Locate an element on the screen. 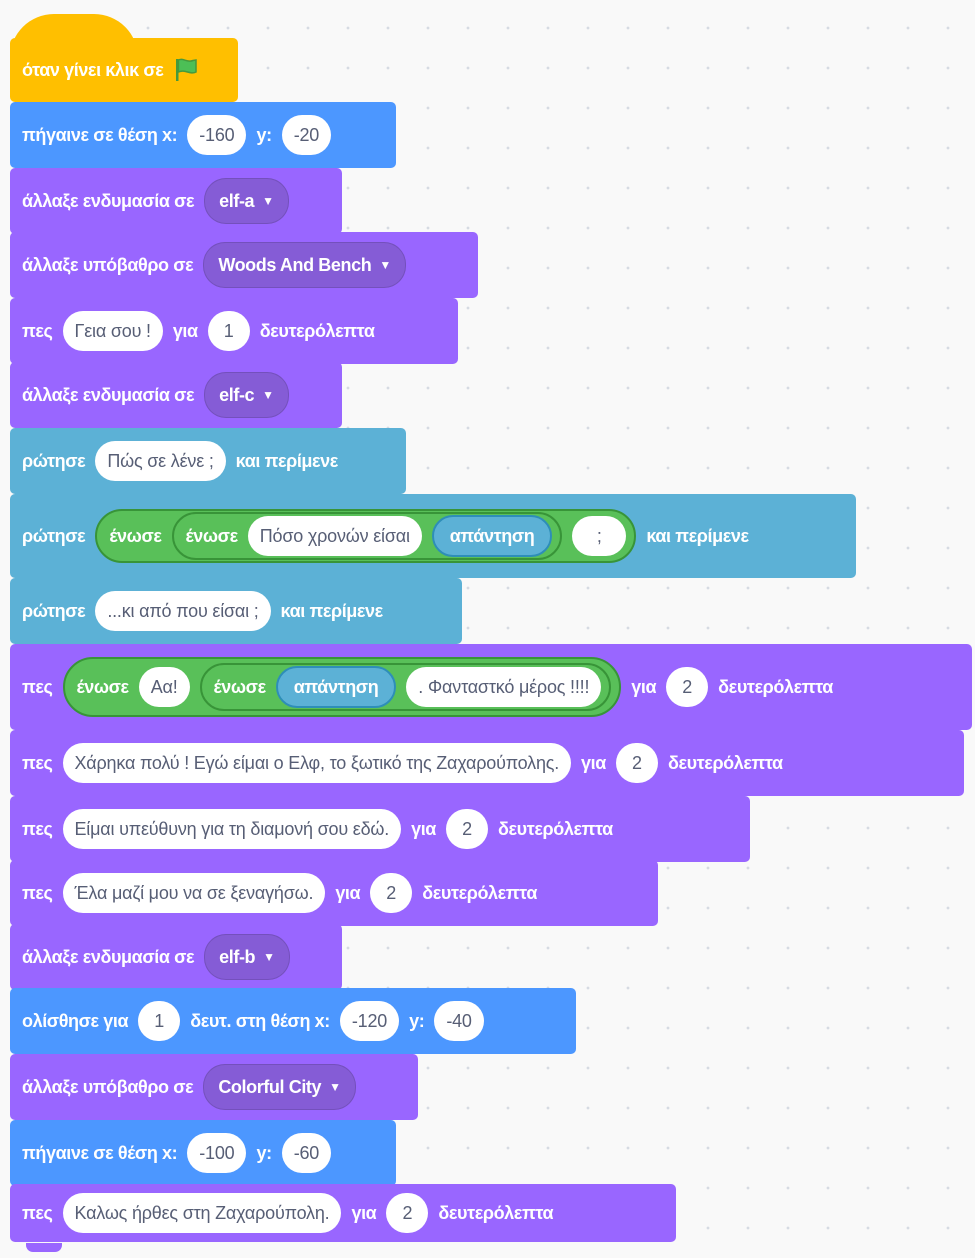 Image resolution: width=975 pixels, height=1258 pixels. dropdown-value: elf-b is located at coordinates (237, 956).